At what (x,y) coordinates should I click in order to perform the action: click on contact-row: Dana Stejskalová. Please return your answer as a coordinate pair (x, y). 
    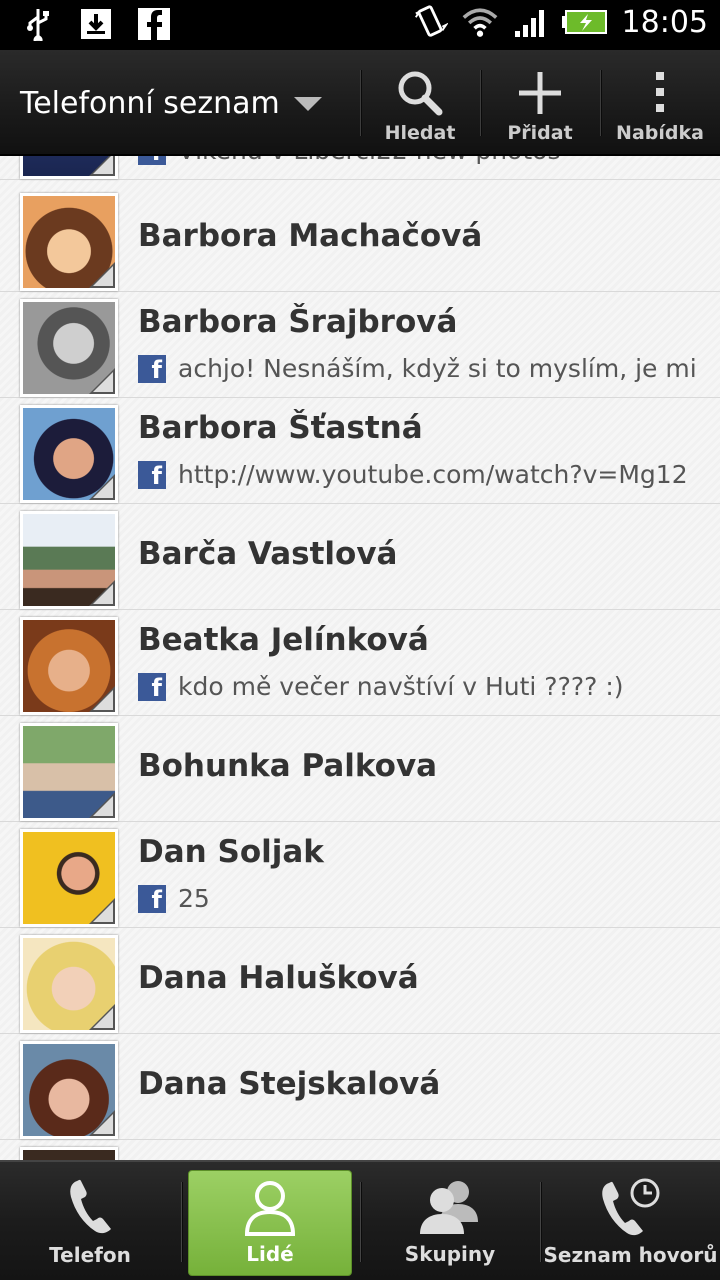
    Looking at the image, I should click on (360, 1087).